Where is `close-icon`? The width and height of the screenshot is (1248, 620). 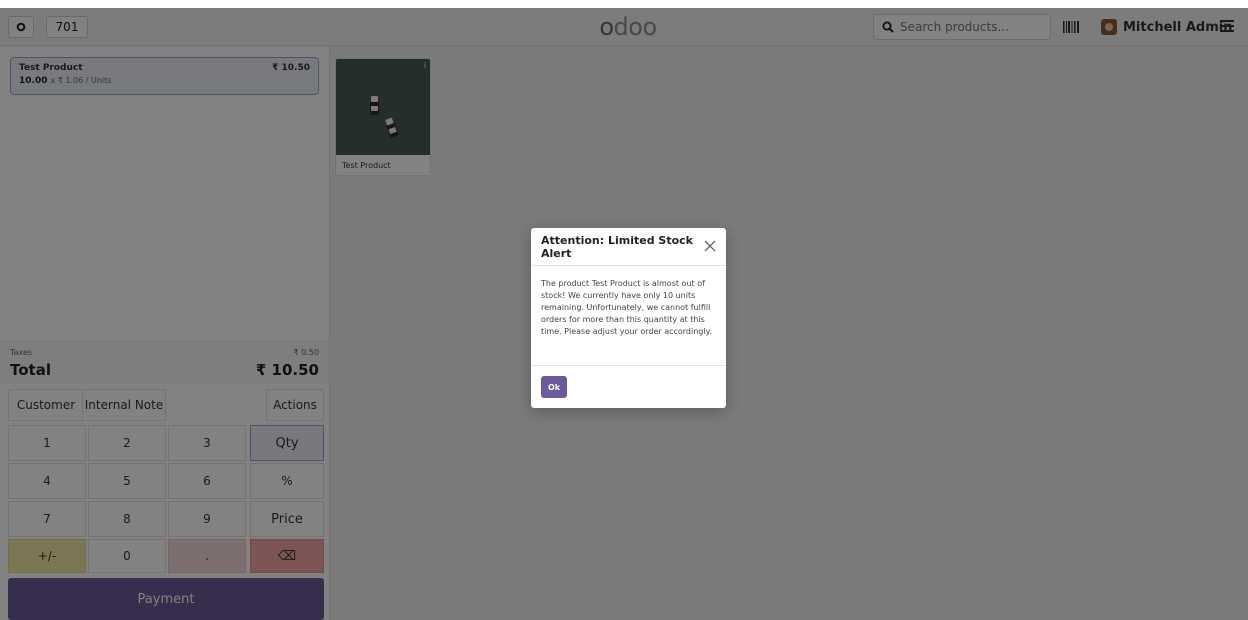 close-icon is located at coordinates (710, 246).